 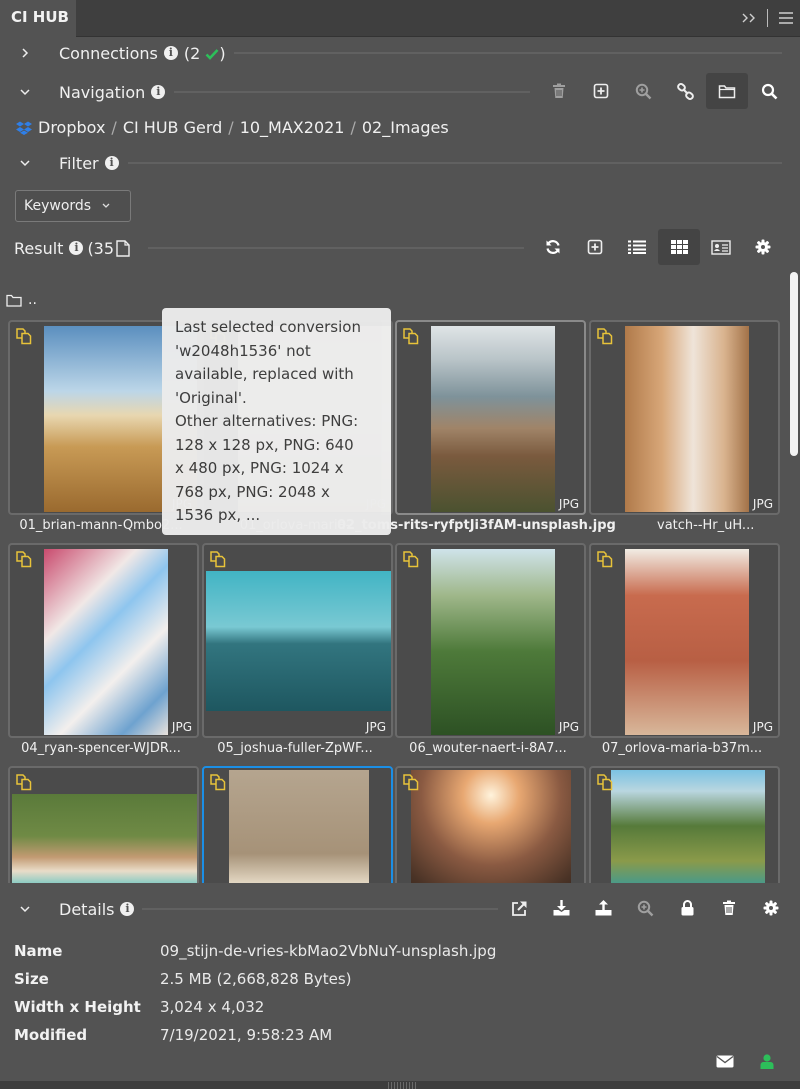 I want to click on panel-tab-bar: CI HUB, so click(x=400, y=18).